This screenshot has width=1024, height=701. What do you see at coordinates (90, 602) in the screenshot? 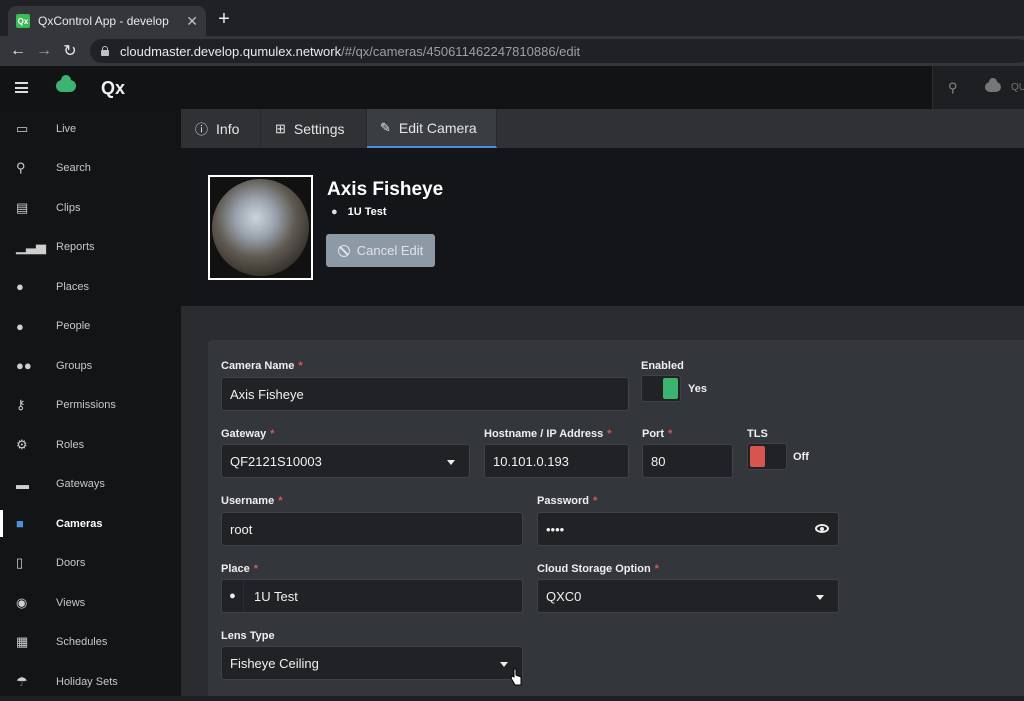
I see `sidebar-item-views: ◉ Views` at bounding box center [90, 602].